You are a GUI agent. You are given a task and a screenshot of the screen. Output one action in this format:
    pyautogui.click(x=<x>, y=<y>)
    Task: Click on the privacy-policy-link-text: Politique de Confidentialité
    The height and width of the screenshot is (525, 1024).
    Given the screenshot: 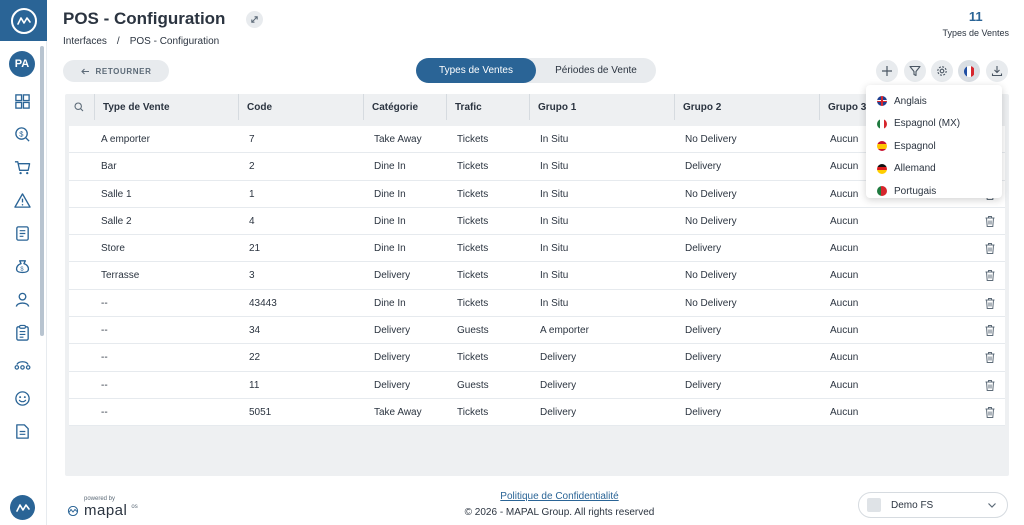 What is the action you would take?
    pyautogui.click(x=559, y=496)
    